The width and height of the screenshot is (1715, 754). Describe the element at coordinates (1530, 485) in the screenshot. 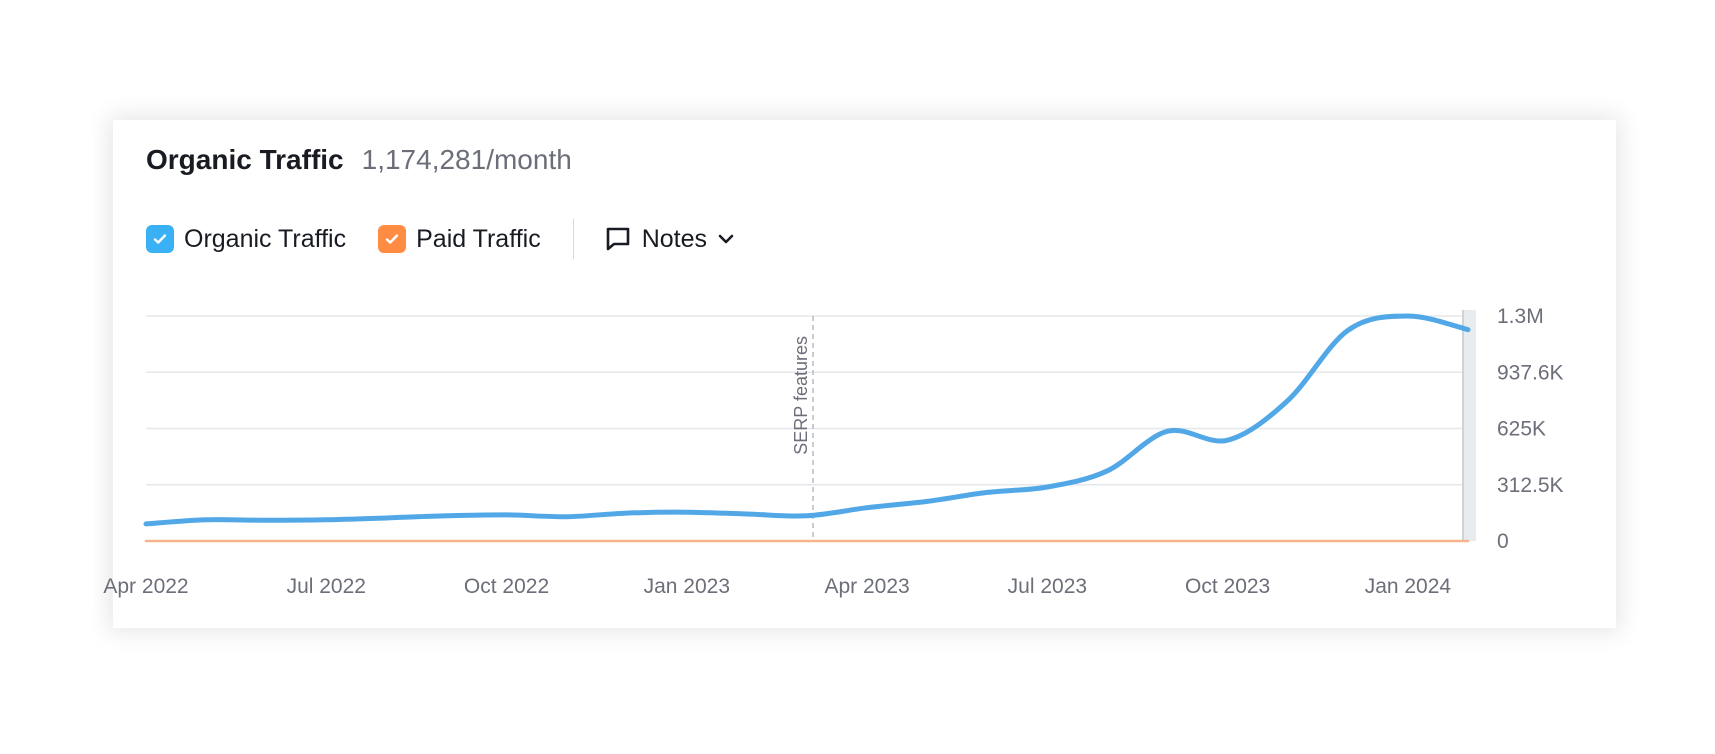

I see `y-tick-label: 312.5K` at that location.